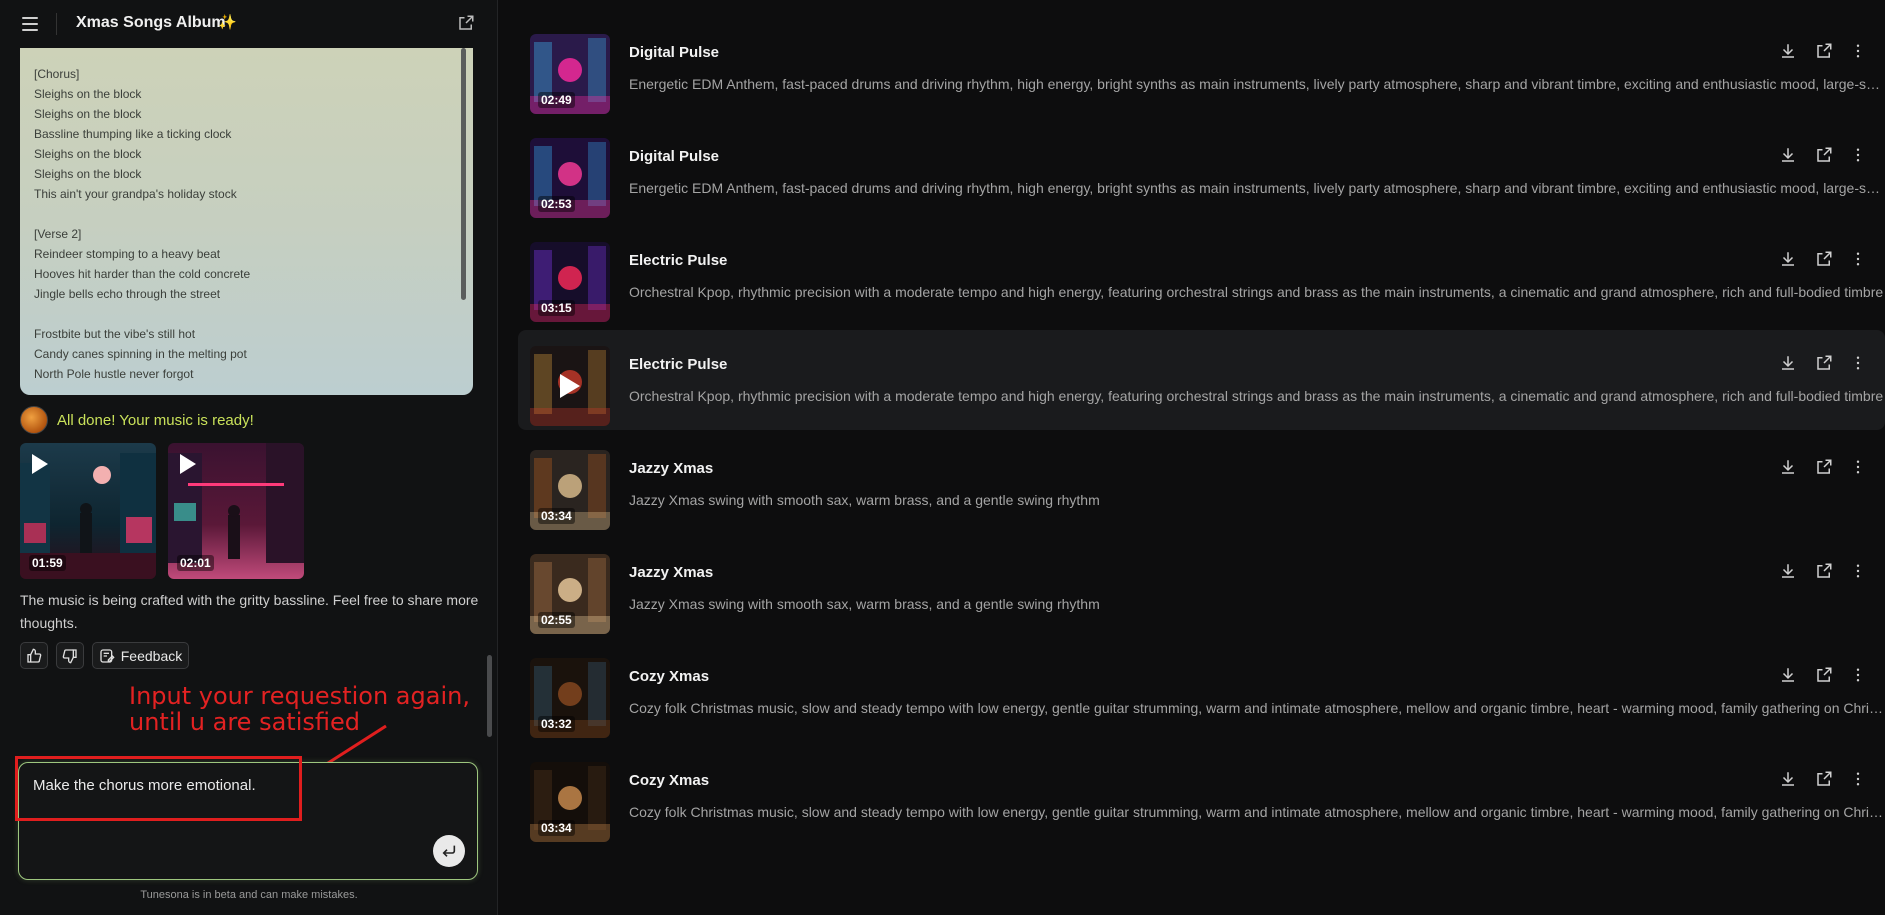 The height and width of the screenshot is (915, 1885). I want to click on open-external-icon, so click(466, 23).